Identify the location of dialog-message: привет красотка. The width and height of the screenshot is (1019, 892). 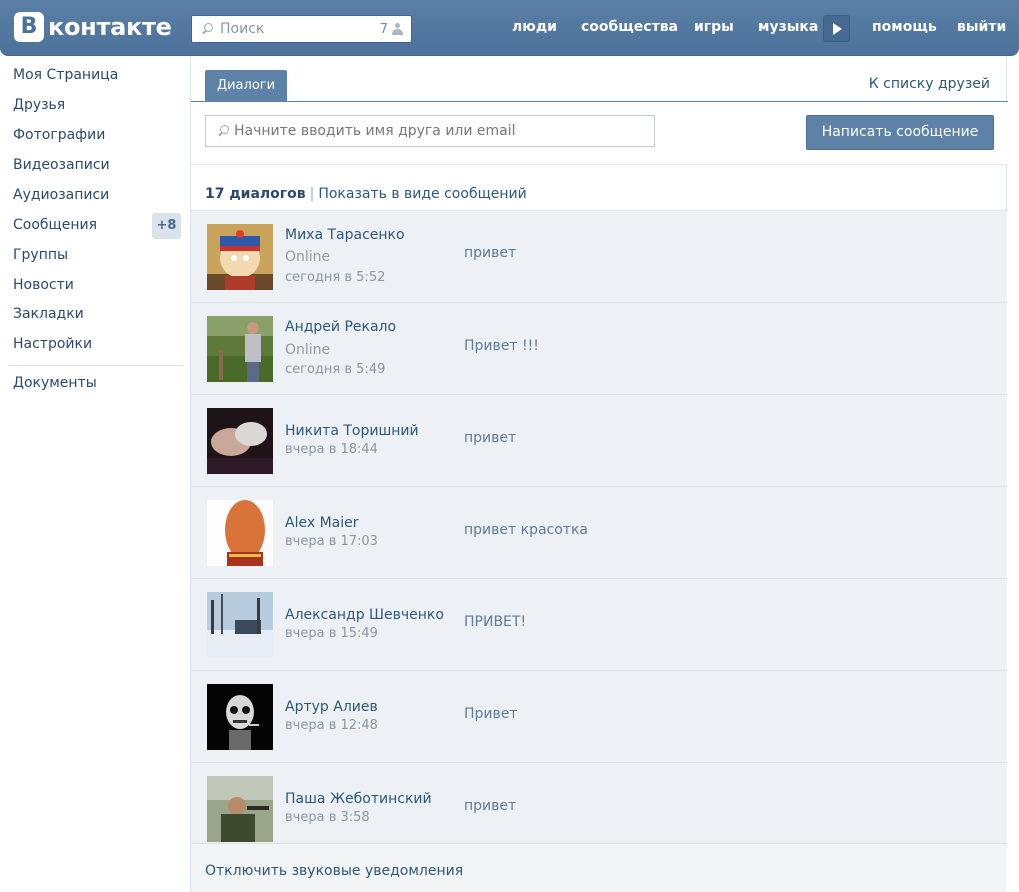
(526, 530).